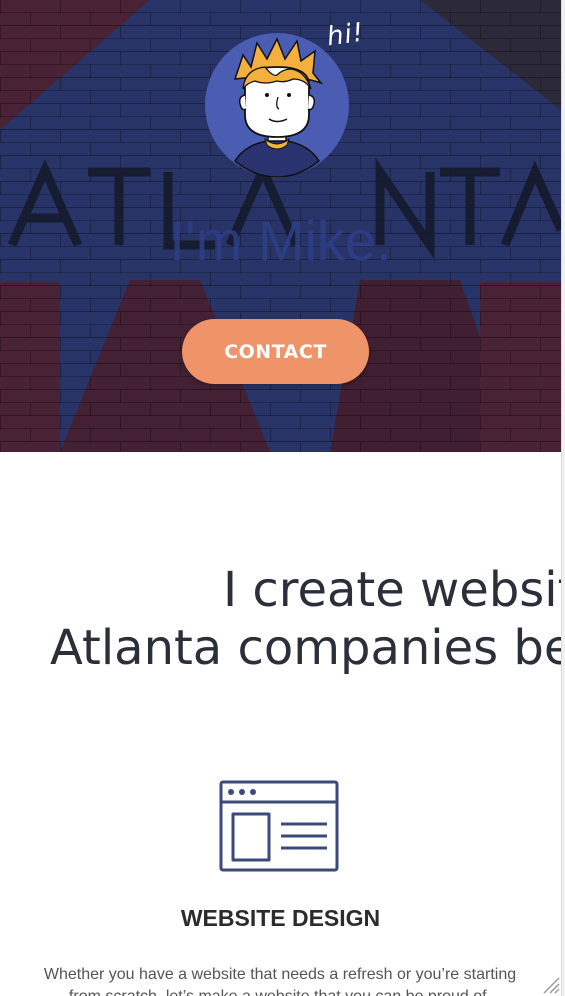 The height and width of the screenshot is (996, 565). Describe the element at coordinates (280, 918) in the screenshot. I see `service-title: WEBSITE DESIGN` at that location.